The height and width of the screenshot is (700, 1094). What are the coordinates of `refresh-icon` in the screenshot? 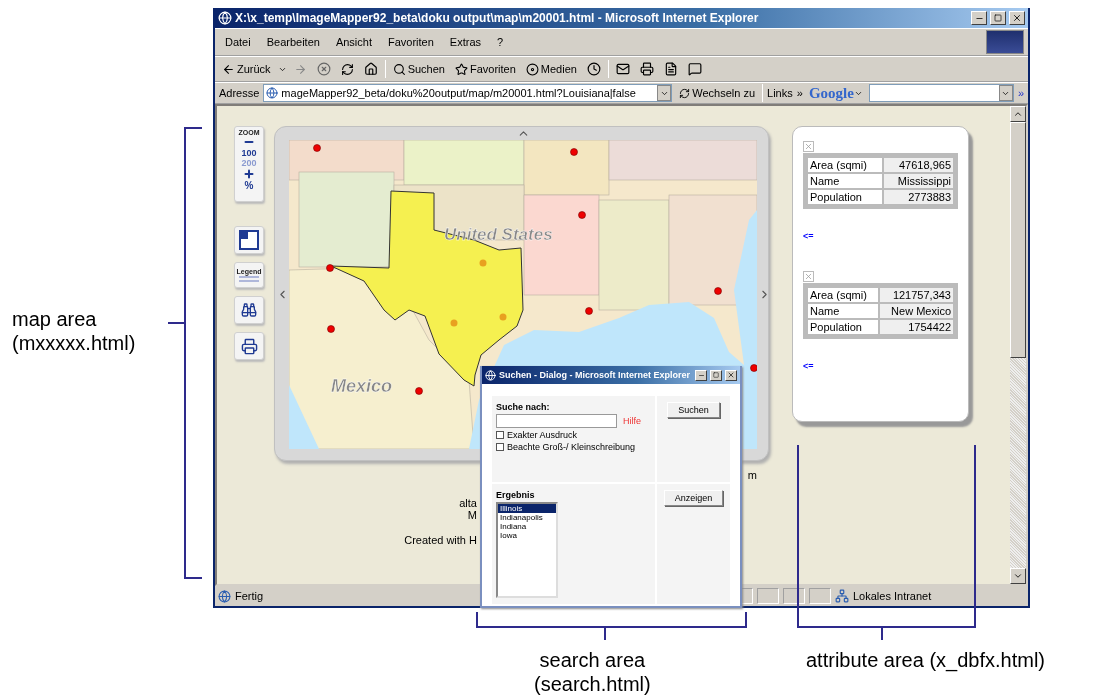 It's located at (685, 93).